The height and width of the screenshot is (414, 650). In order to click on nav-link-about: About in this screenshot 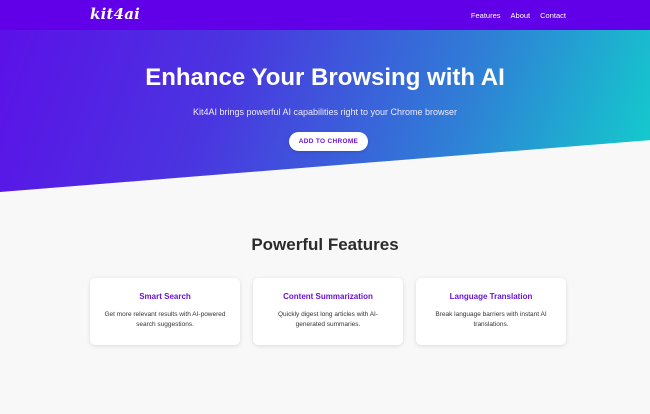, I will do `click(521, 15)`.